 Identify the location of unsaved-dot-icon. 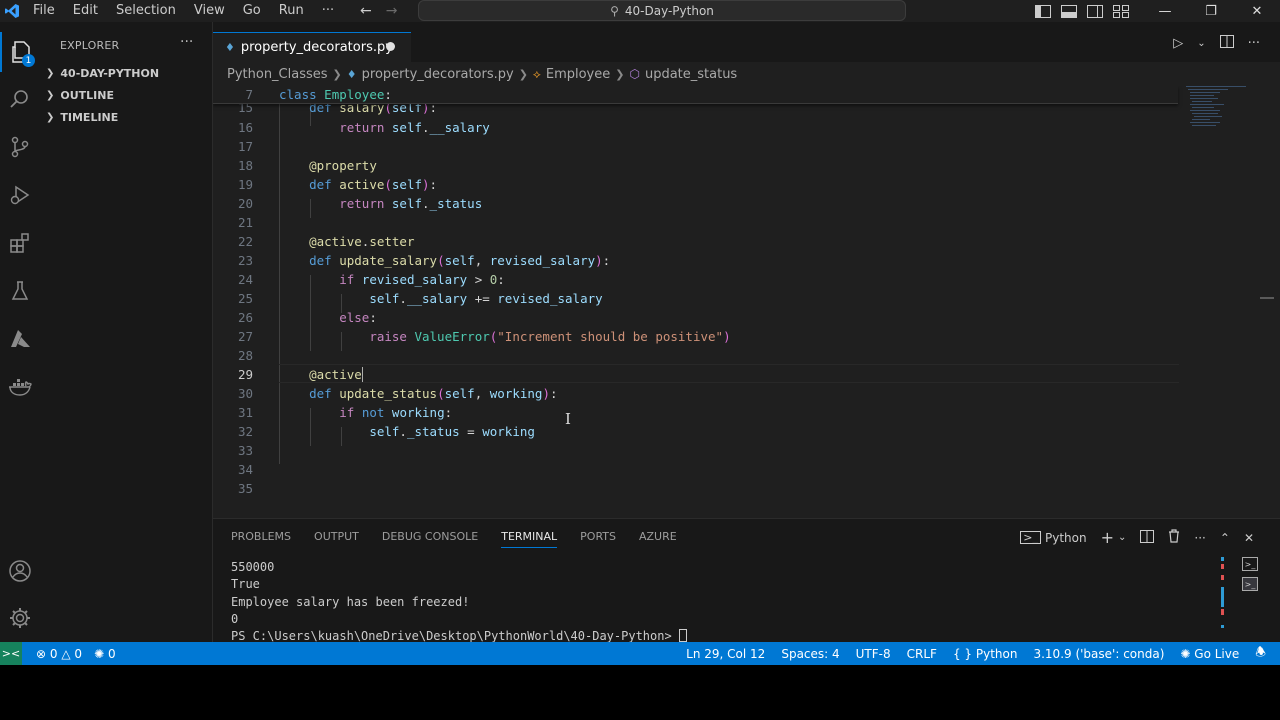
(390, 46).